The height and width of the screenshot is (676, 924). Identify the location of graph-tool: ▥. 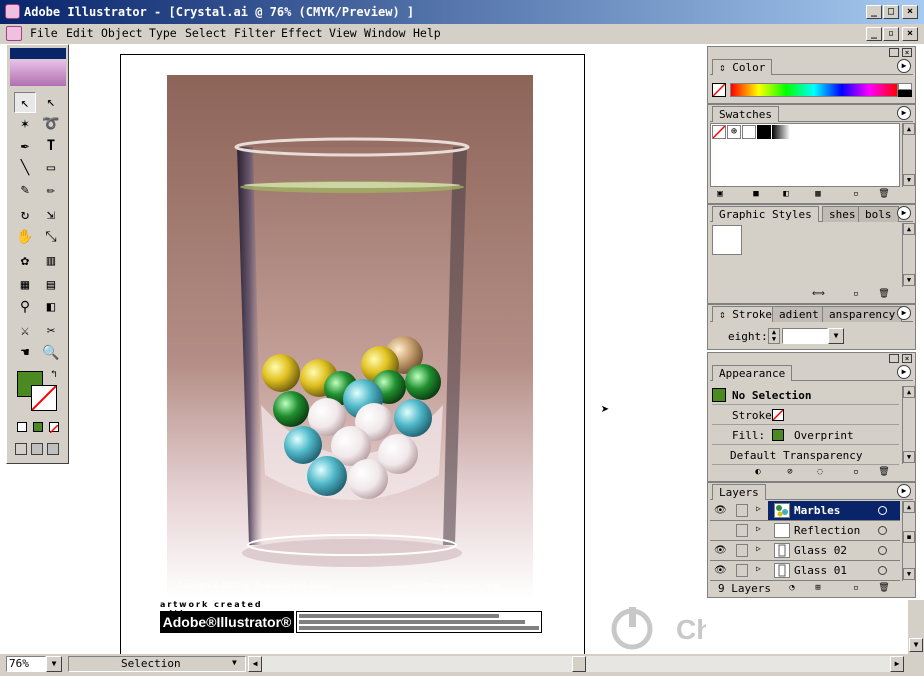
(51, 261).